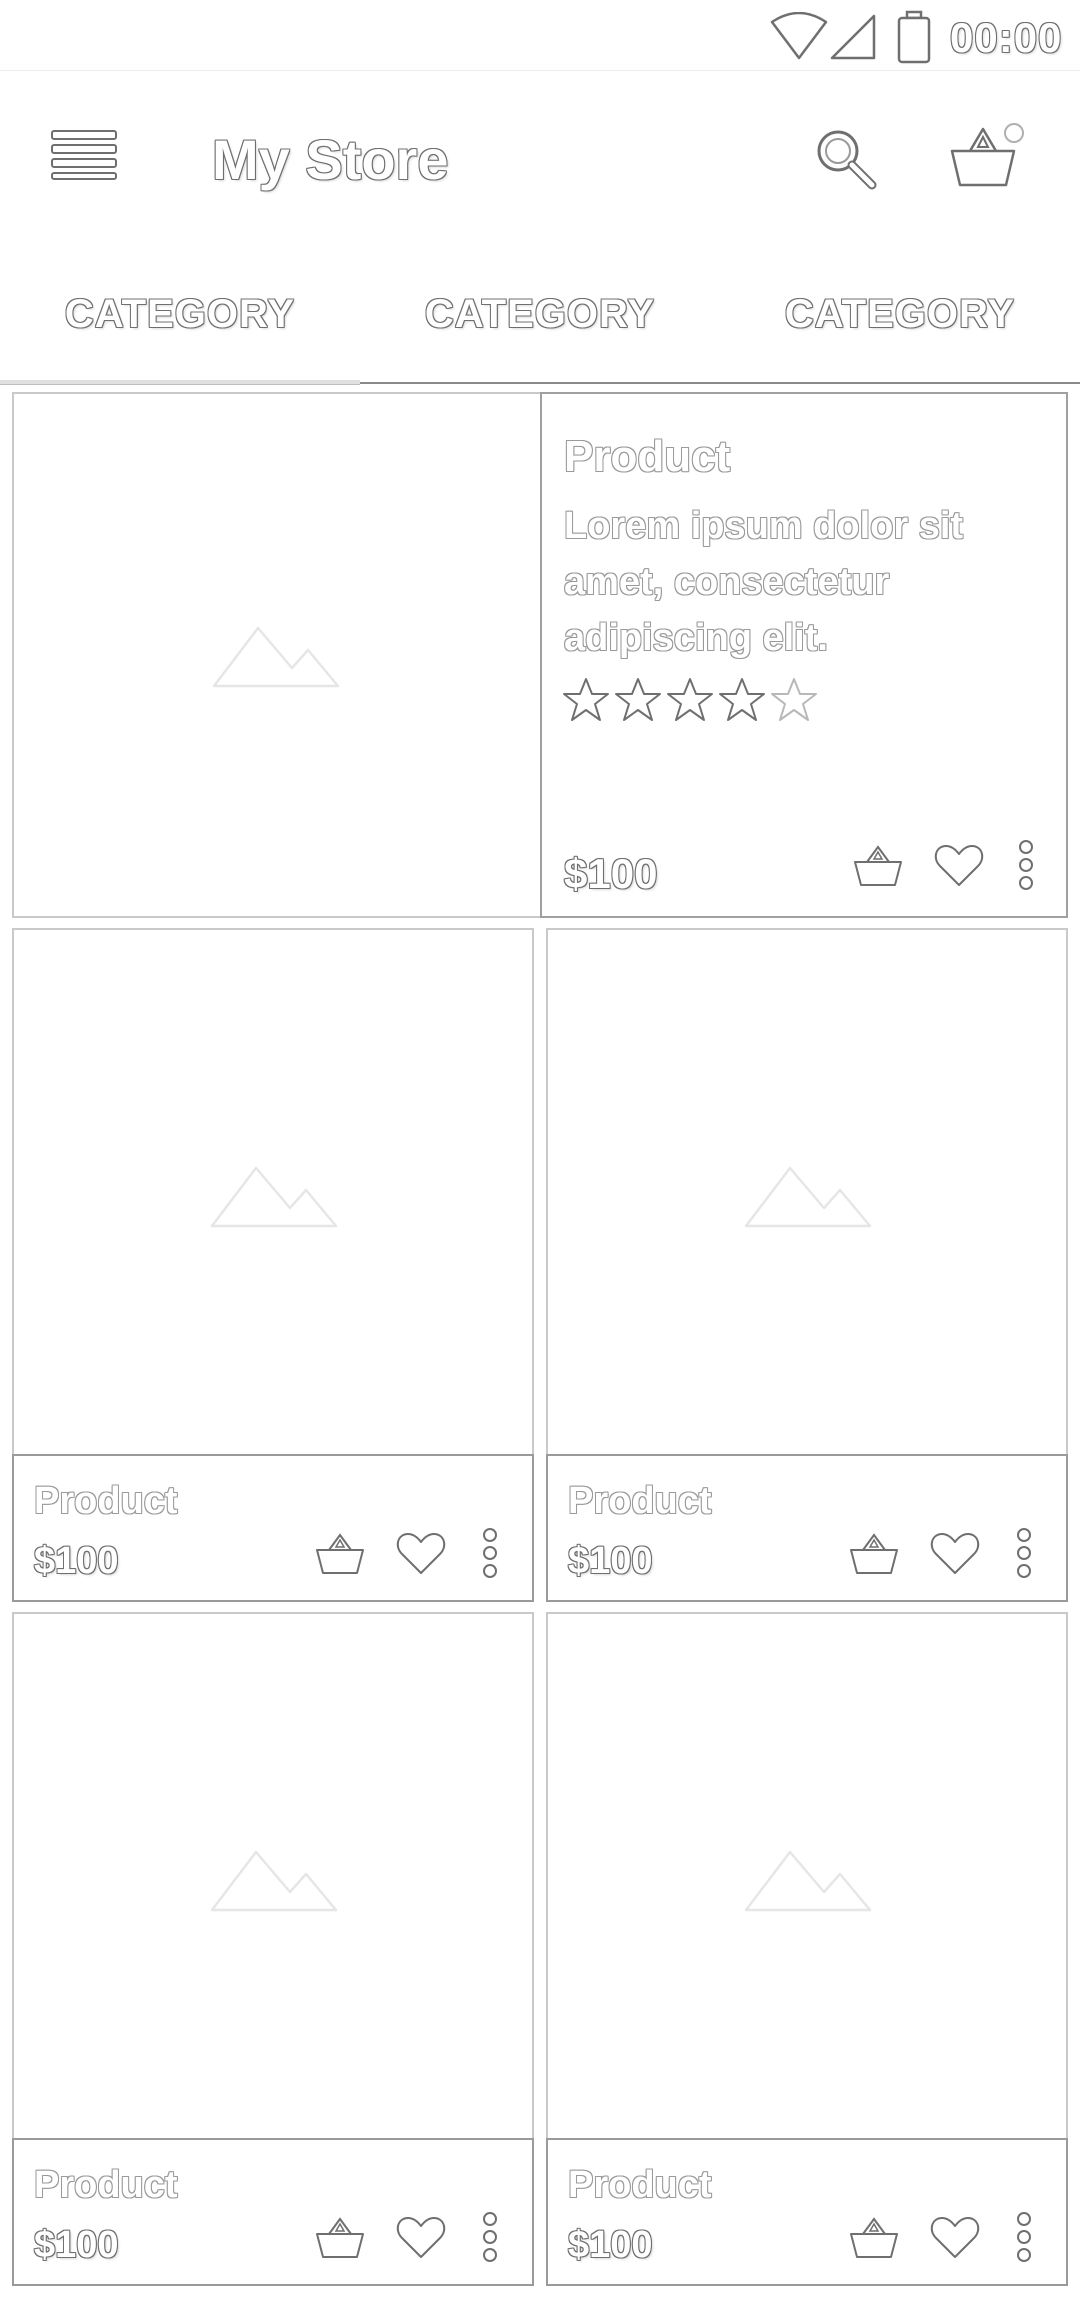  Describe the element at coordinates (540, 161) in the screenshot. I see `app-bar: My Store` at that location.